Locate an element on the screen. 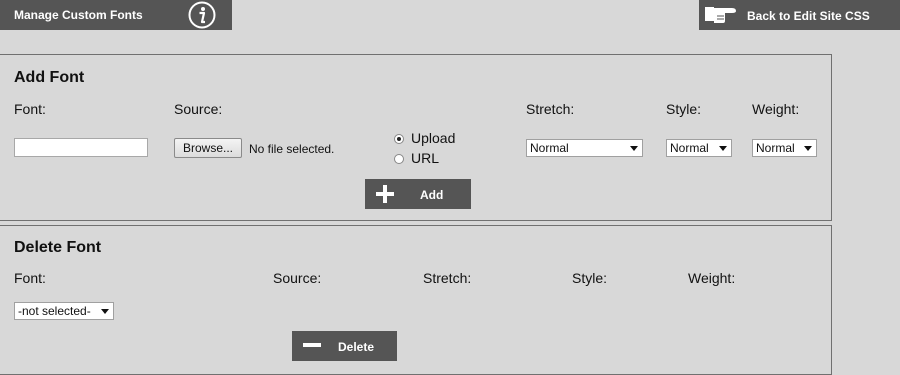 The width and height of the screenshot is (900, 375). font-name-input is located at coordinates (81, 147).